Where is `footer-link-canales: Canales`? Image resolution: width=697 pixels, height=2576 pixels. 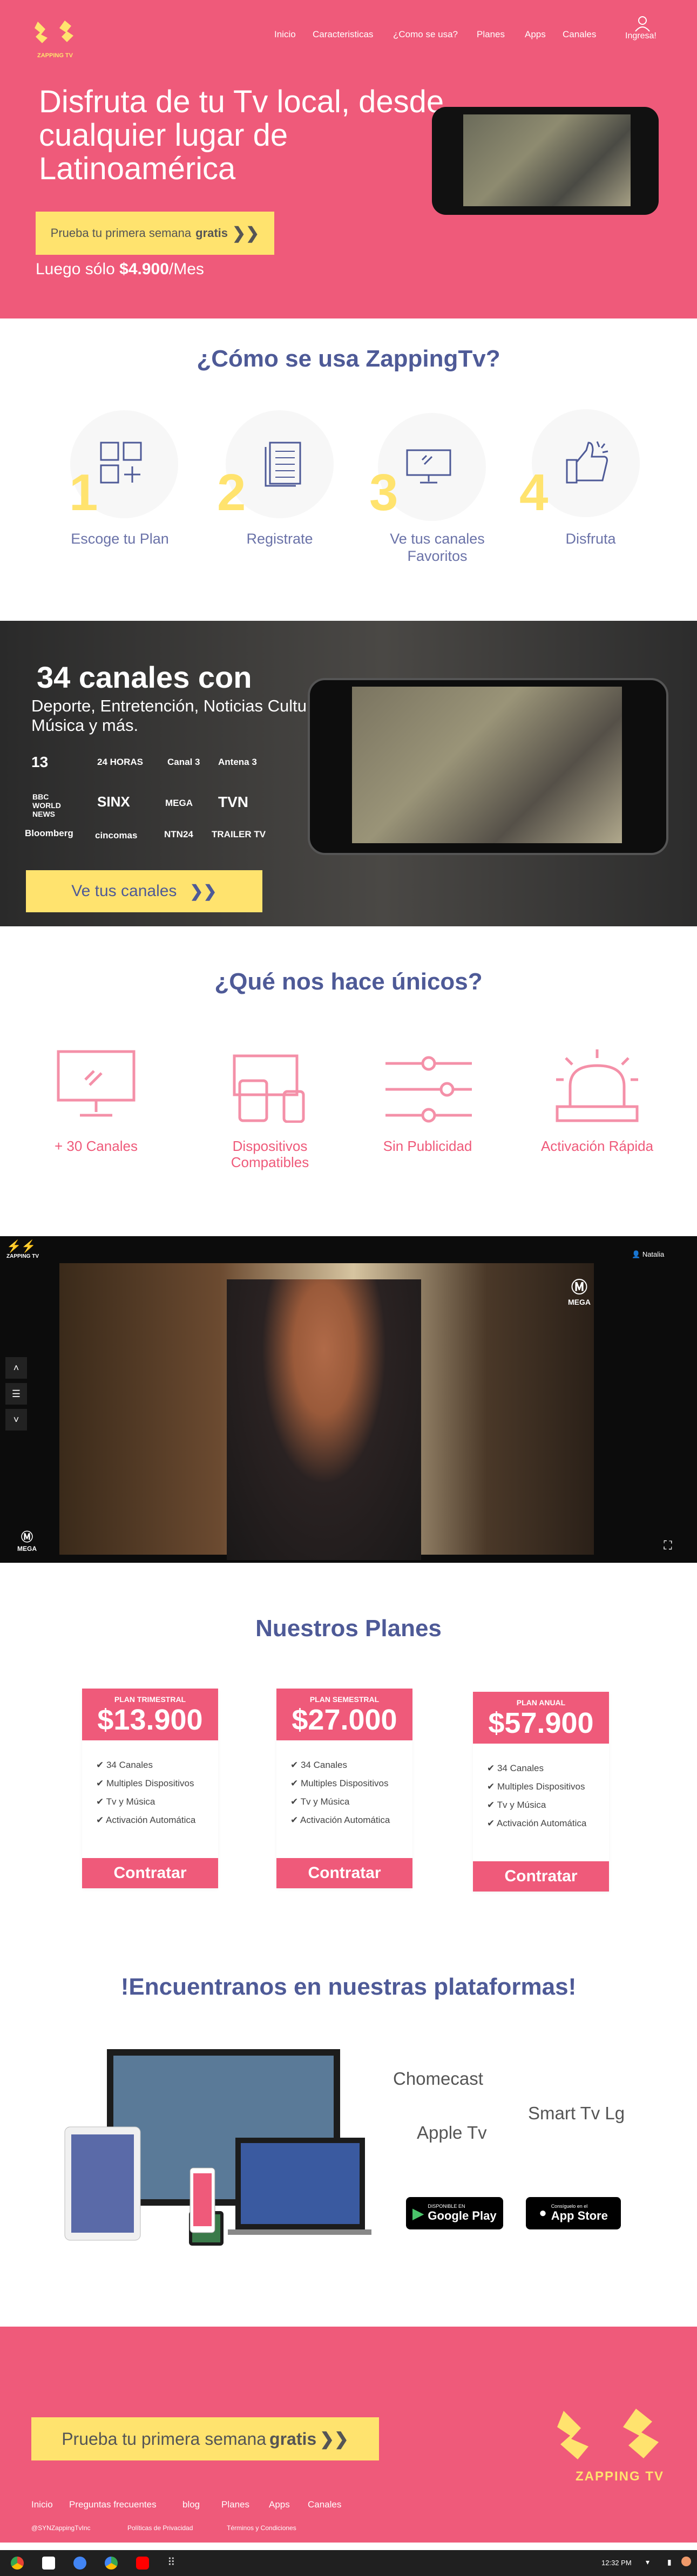 footer-link-canales: Canales is located at coordinates (325, 2504).